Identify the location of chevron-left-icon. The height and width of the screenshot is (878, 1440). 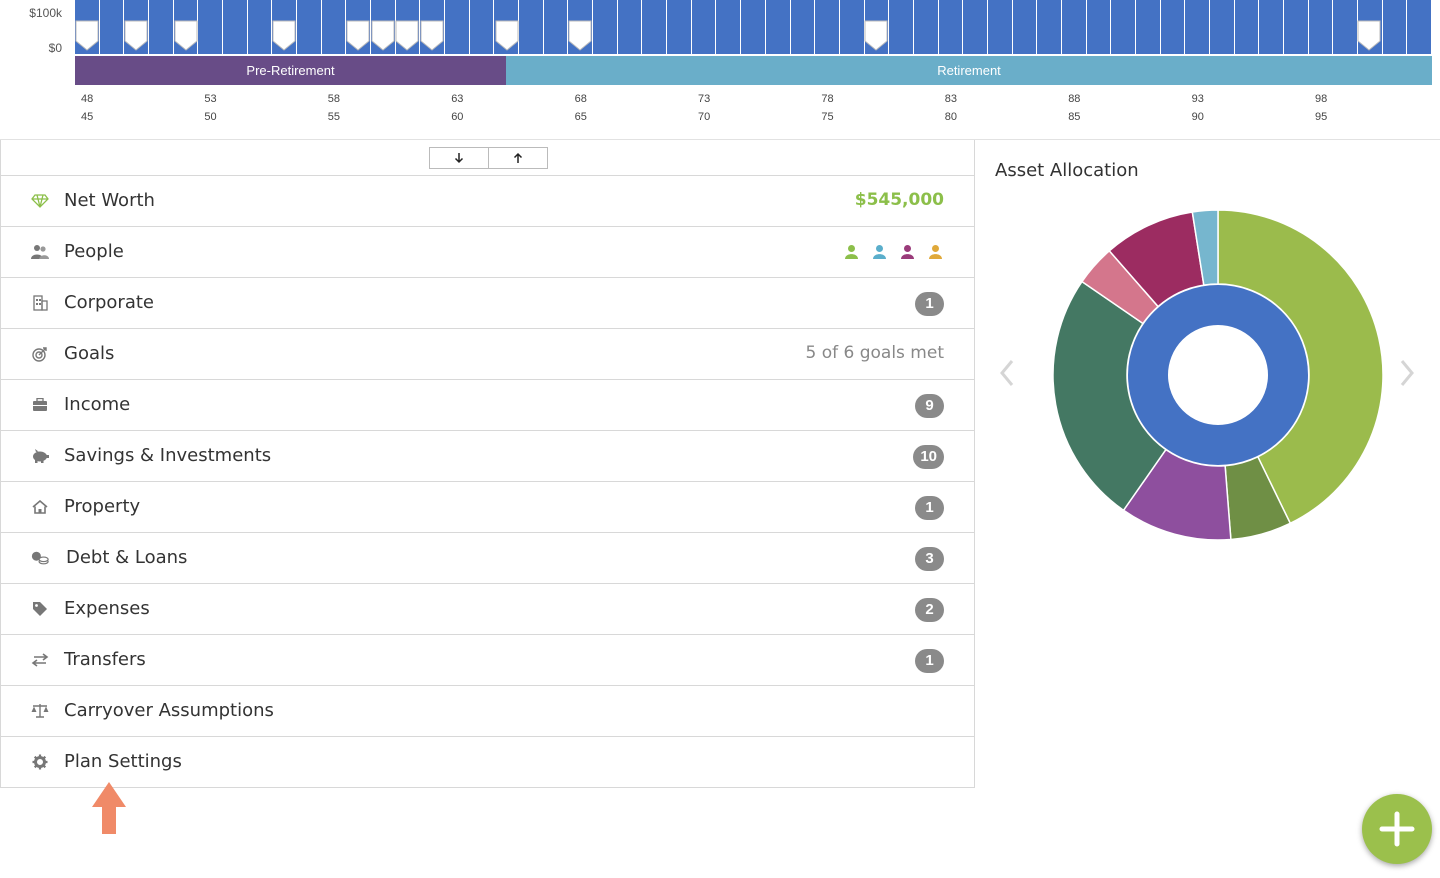
(1007, 373).